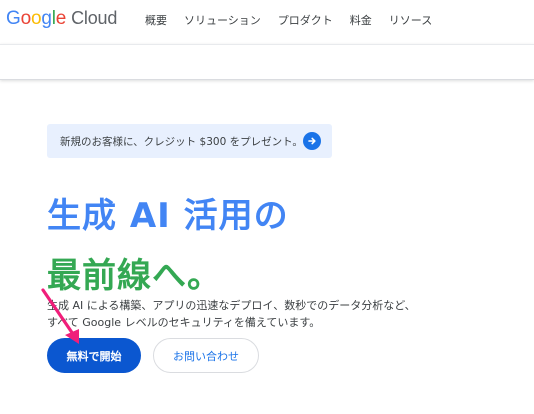 This screenshot has width=534, height=414. I want to click on nav-overview-link: 概要, so click(156, 21).